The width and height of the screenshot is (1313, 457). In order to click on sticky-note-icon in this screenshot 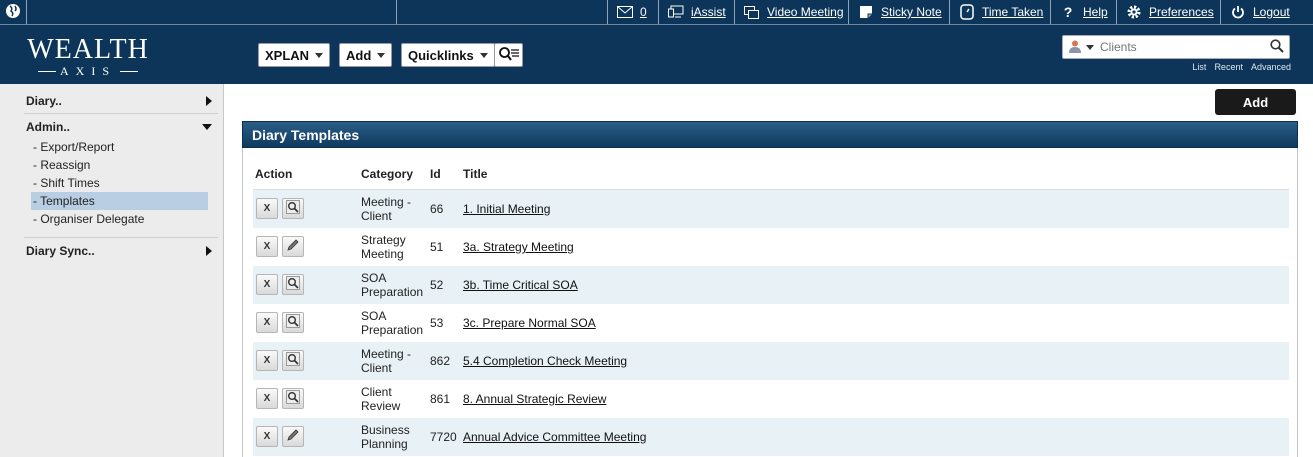, I will do `click(866, 12)`.